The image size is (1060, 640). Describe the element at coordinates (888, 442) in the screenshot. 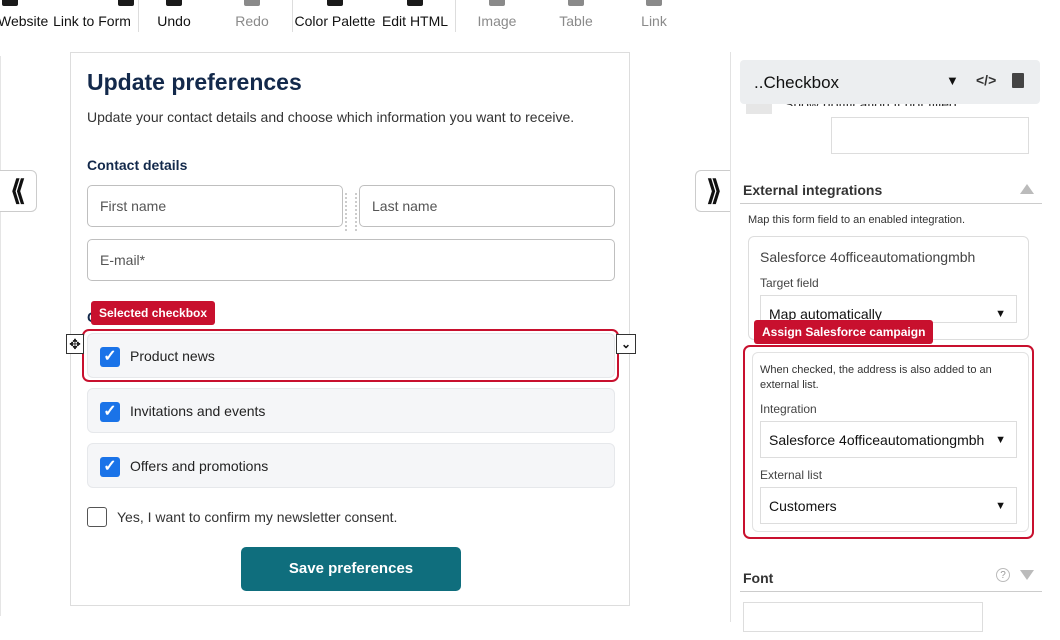

I see `campaign-highlight-outline` at that location.